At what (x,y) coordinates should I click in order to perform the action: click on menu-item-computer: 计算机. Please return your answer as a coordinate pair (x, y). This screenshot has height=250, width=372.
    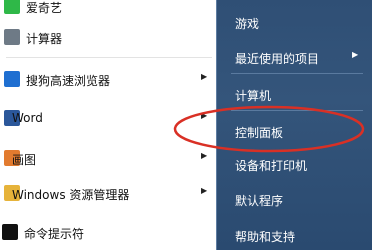
    Looking at the image, I should click on (294, 94).